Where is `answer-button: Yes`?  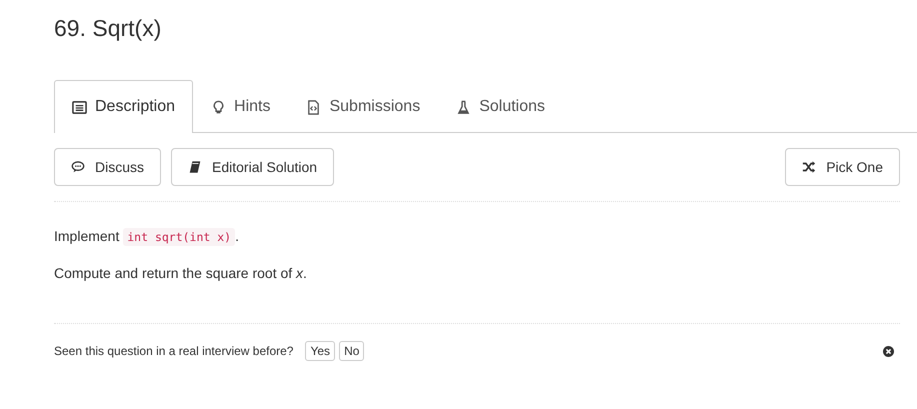 answer-button: Yes is located at coordinates (320, 351).